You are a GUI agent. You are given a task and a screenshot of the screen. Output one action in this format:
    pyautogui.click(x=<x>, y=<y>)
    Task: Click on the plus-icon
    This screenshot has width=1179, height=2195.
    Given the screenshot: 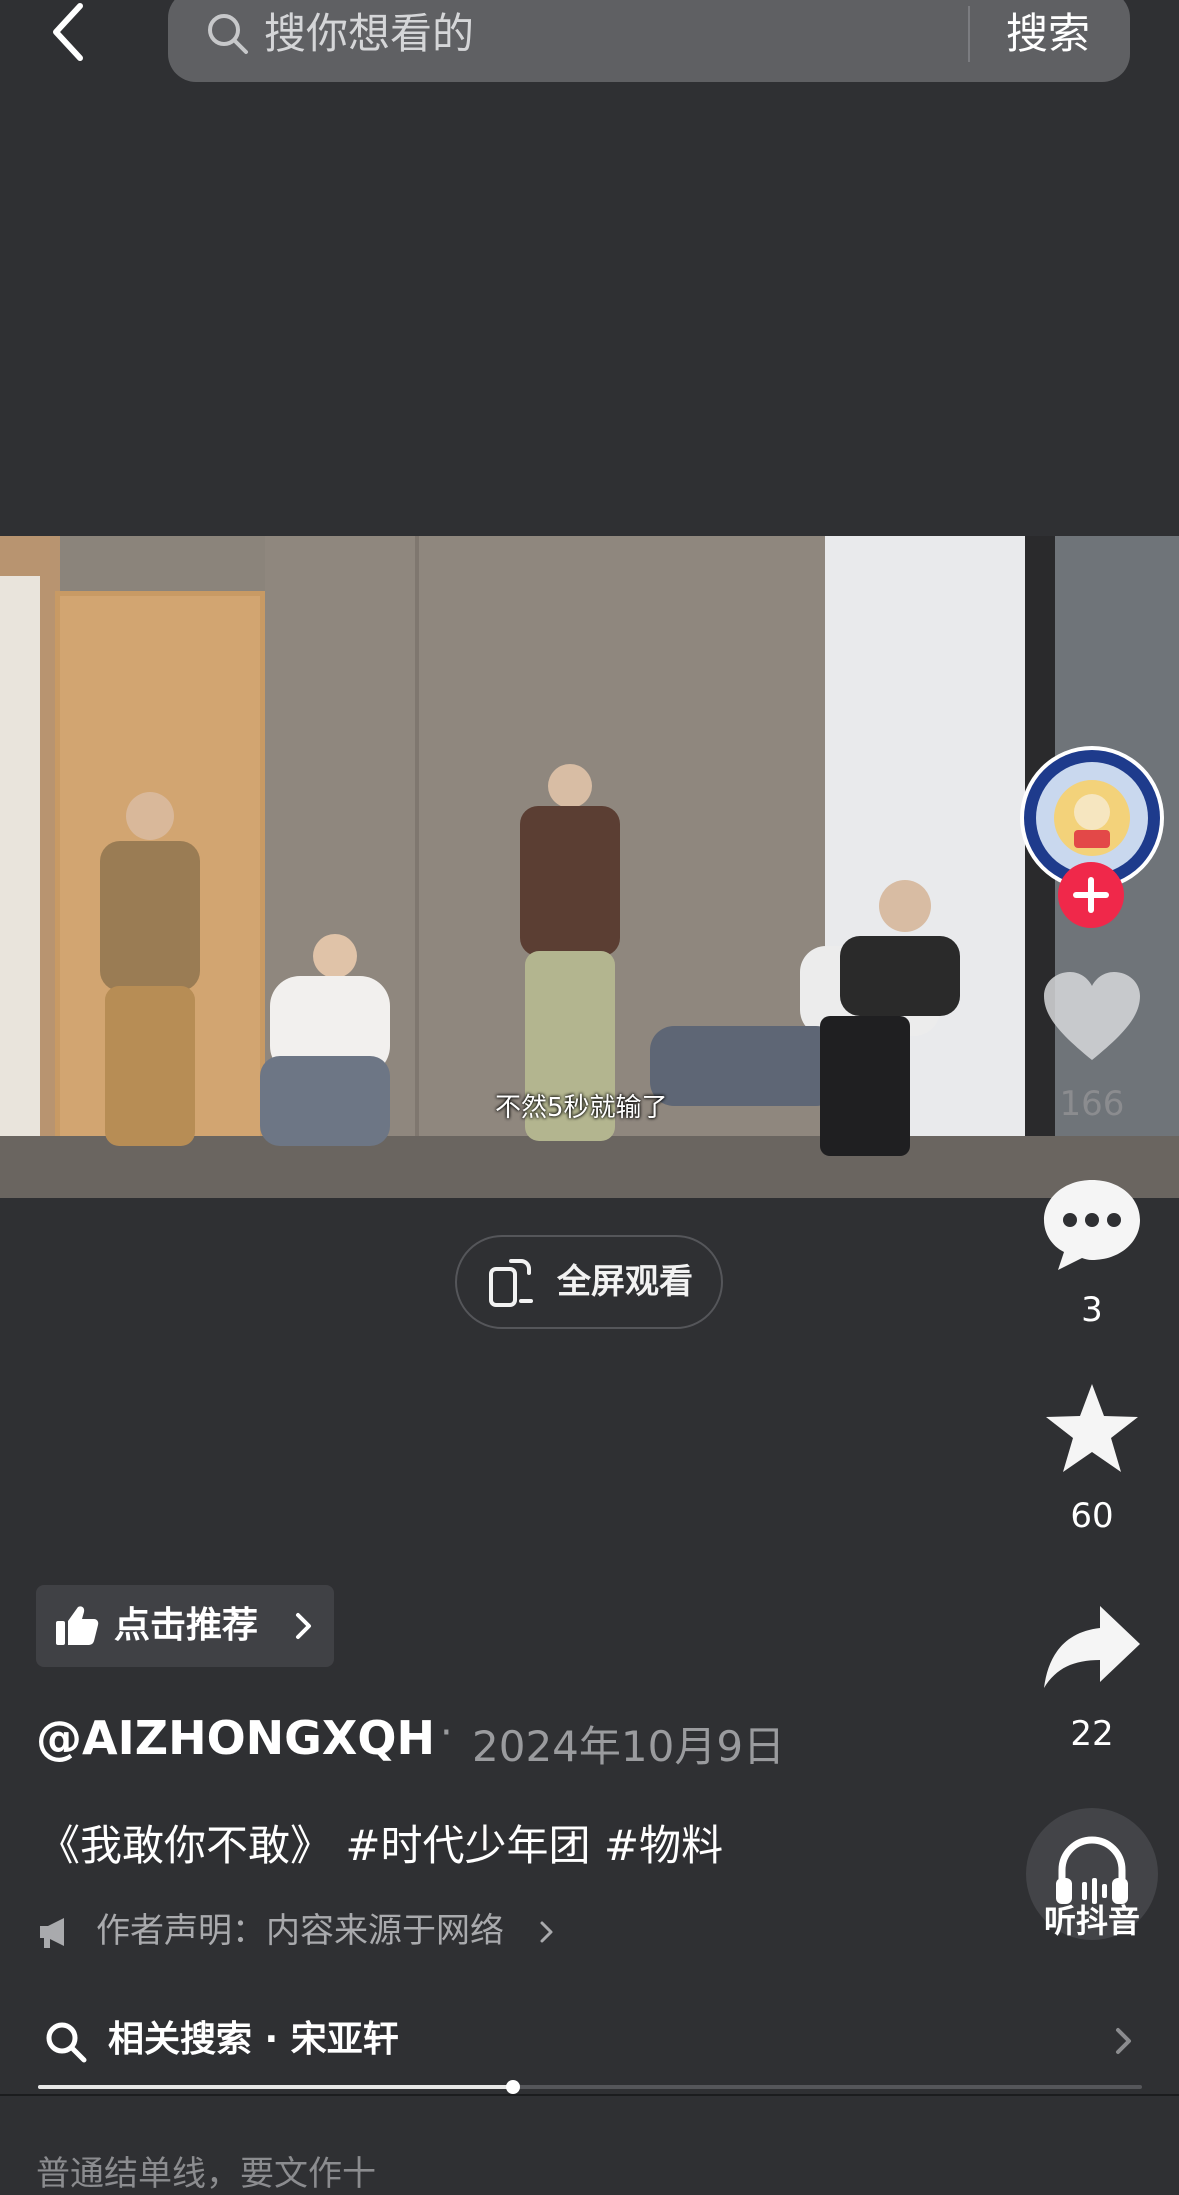 What is the action you would take?
    pyautogui.click(x=1091, y=895)
    